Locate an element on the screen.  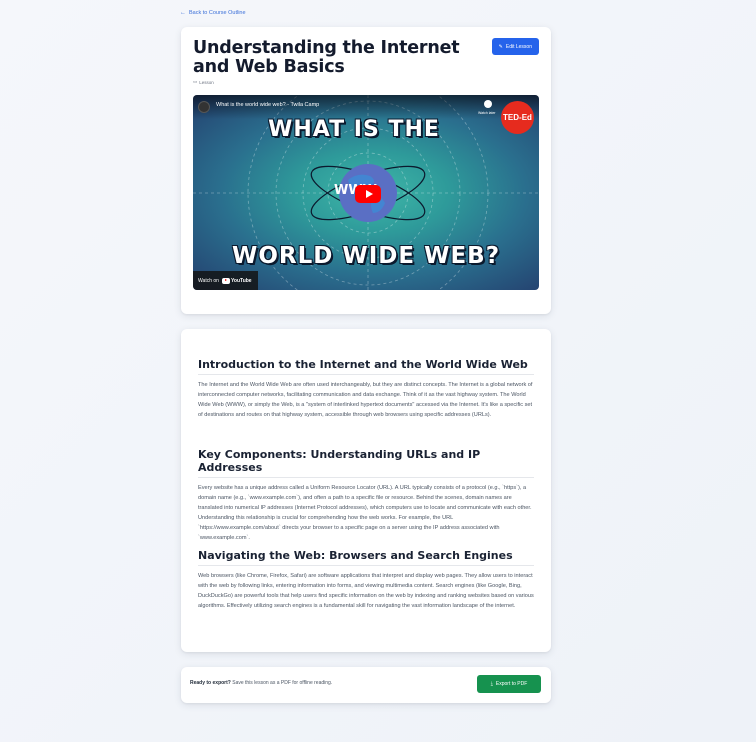
edit-lesson-label: Edit Lesson is located at coordinates (518, 46).